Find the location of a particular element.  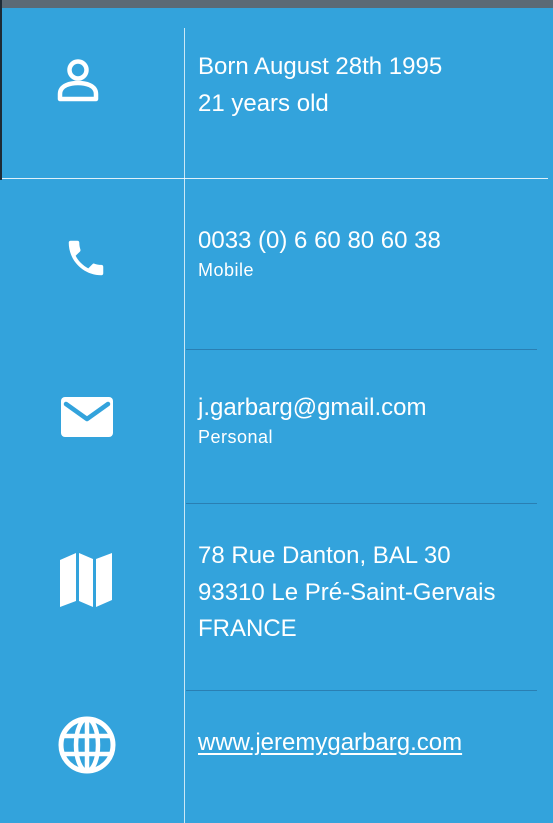

email-address: j.garbarg@gmail.com is located at coordinates (312, 407).